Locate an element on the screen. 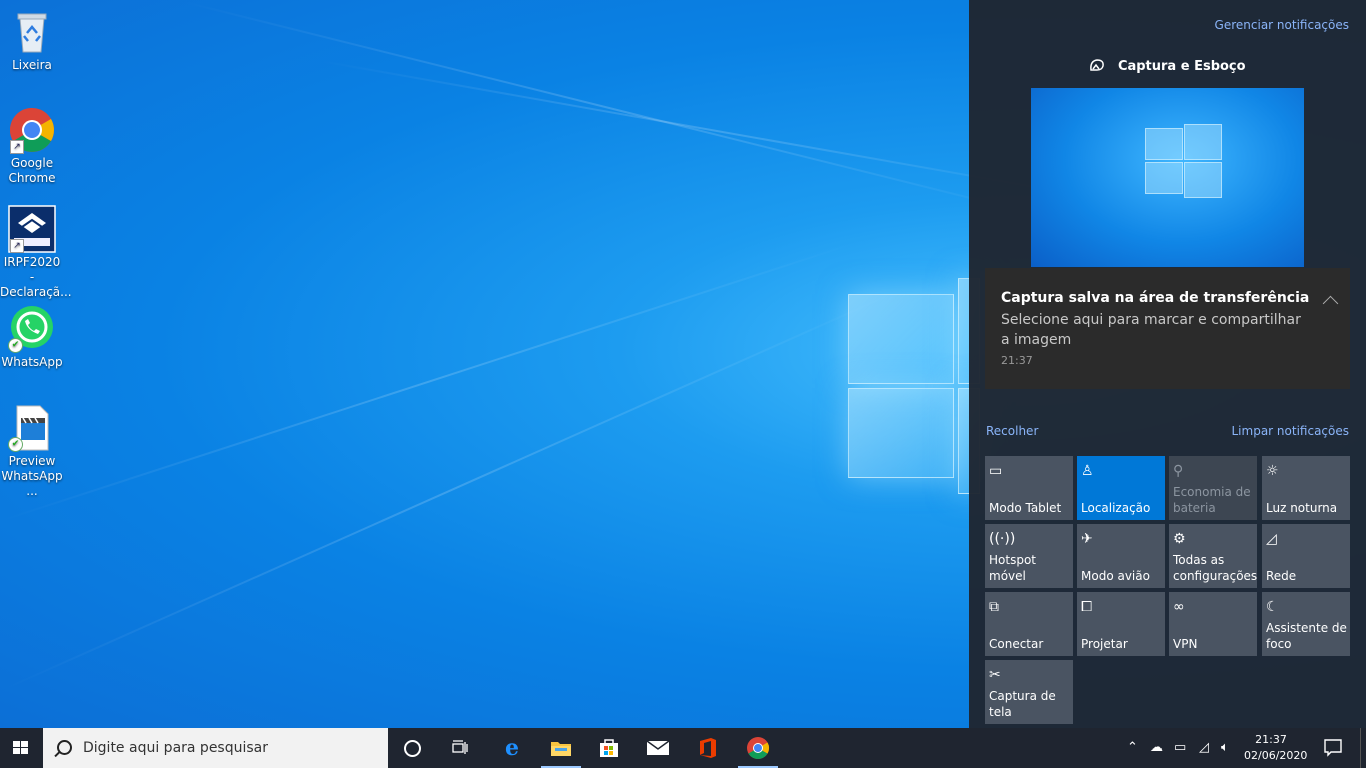 The width and height of the screenshot is (1366, 772). tile-label: Captura de tela is located at coordinates (1022, 704).